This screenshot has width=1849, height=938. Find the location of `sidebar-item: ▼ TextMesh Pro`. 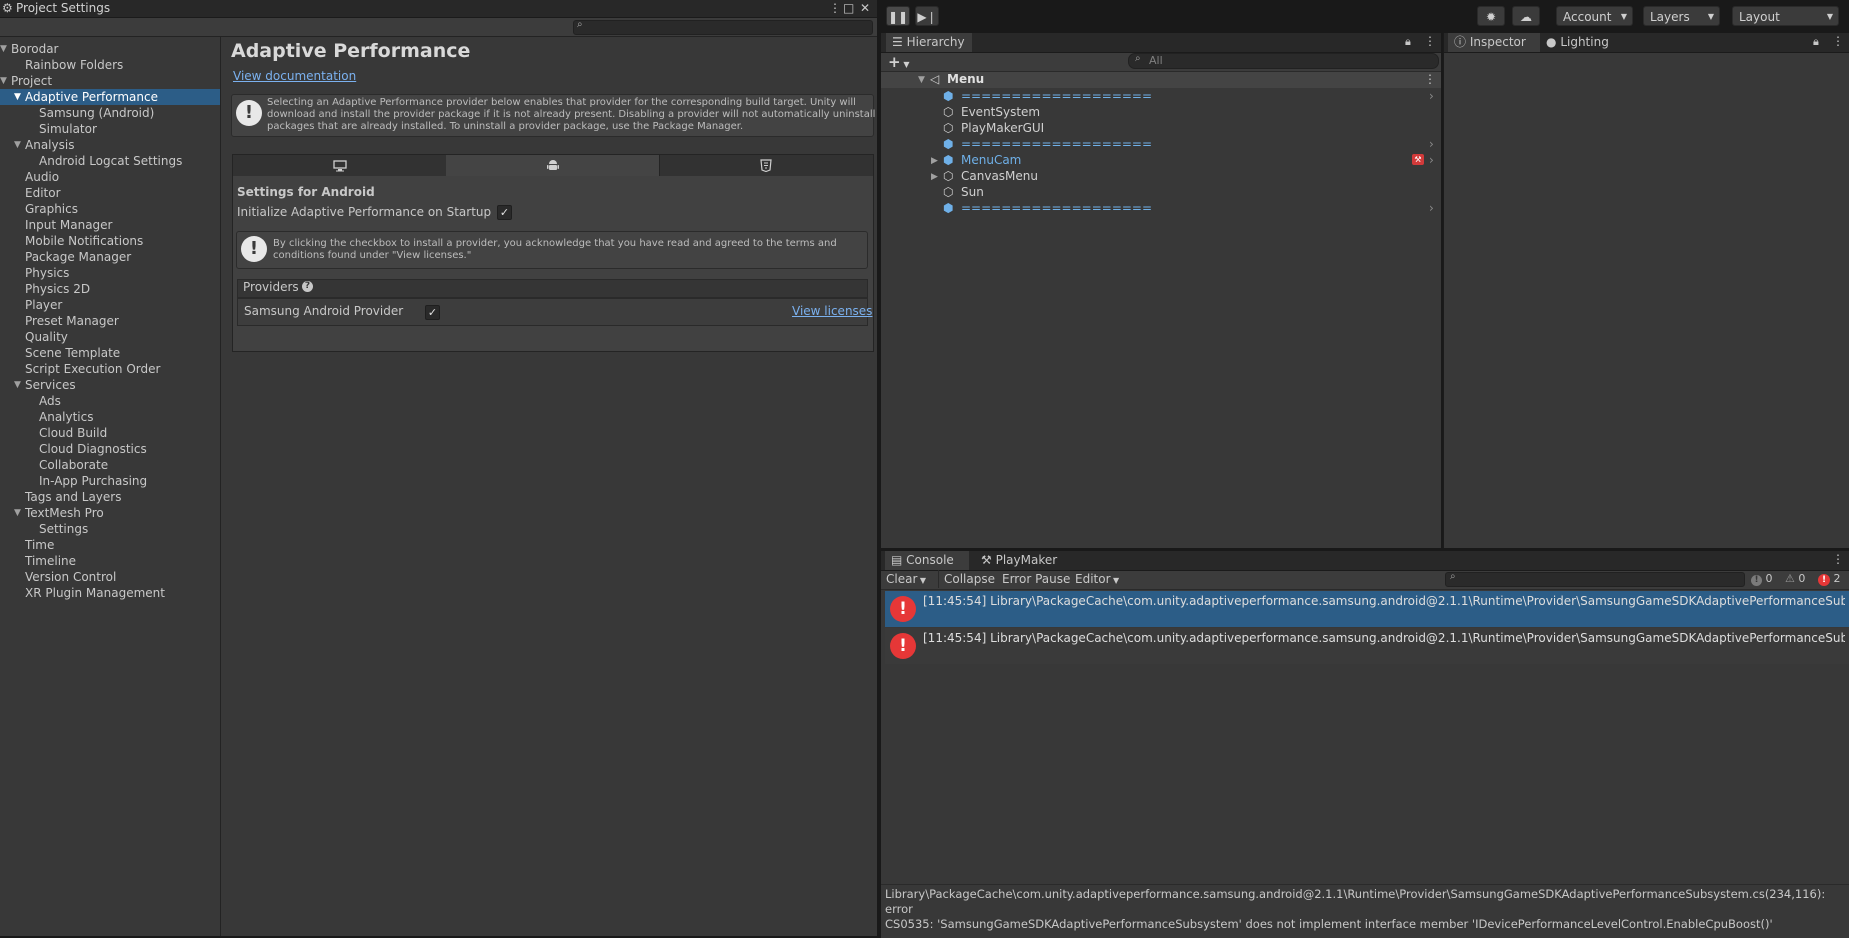

sidebar-item: ▼ TextMesh Pro is located at coordinates (110, 513).